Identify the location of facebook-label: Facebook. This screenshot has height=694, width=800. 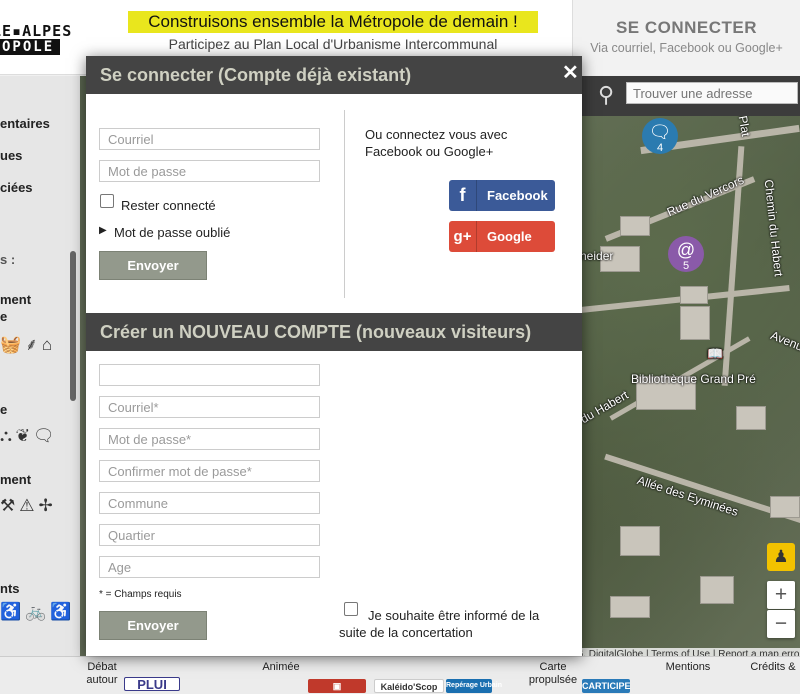
(517, 195).